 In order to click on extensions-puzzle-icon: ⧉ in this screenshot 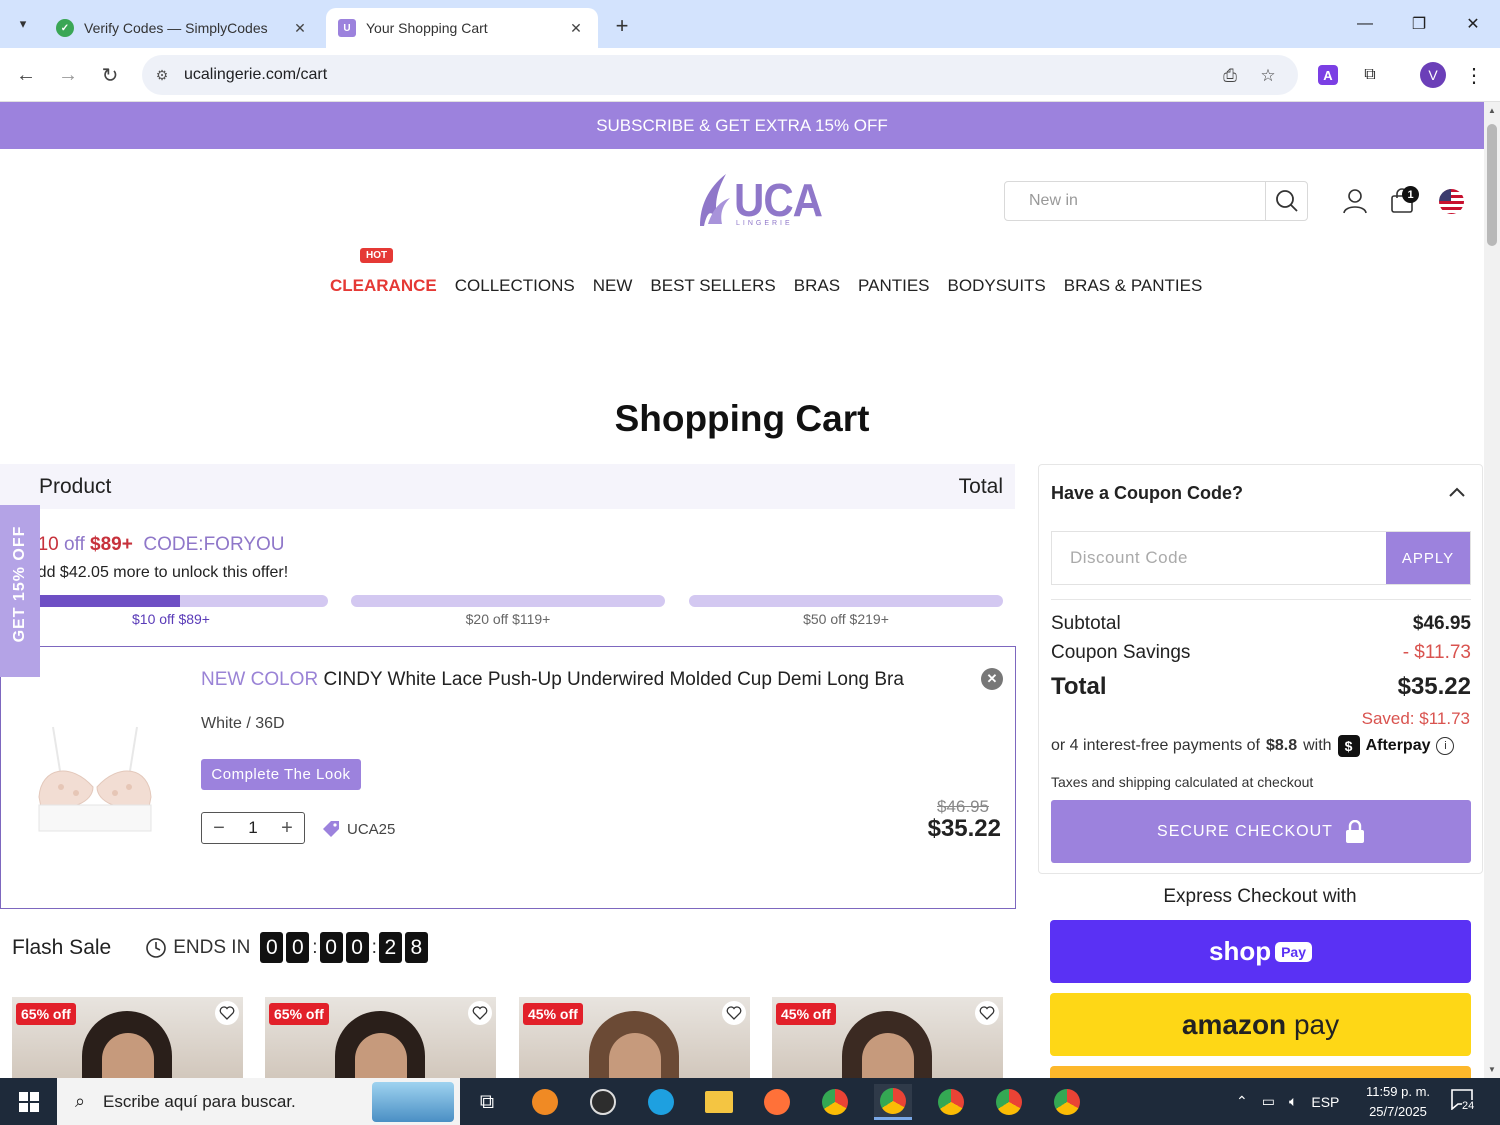, I will do `click(1370, 75)`.